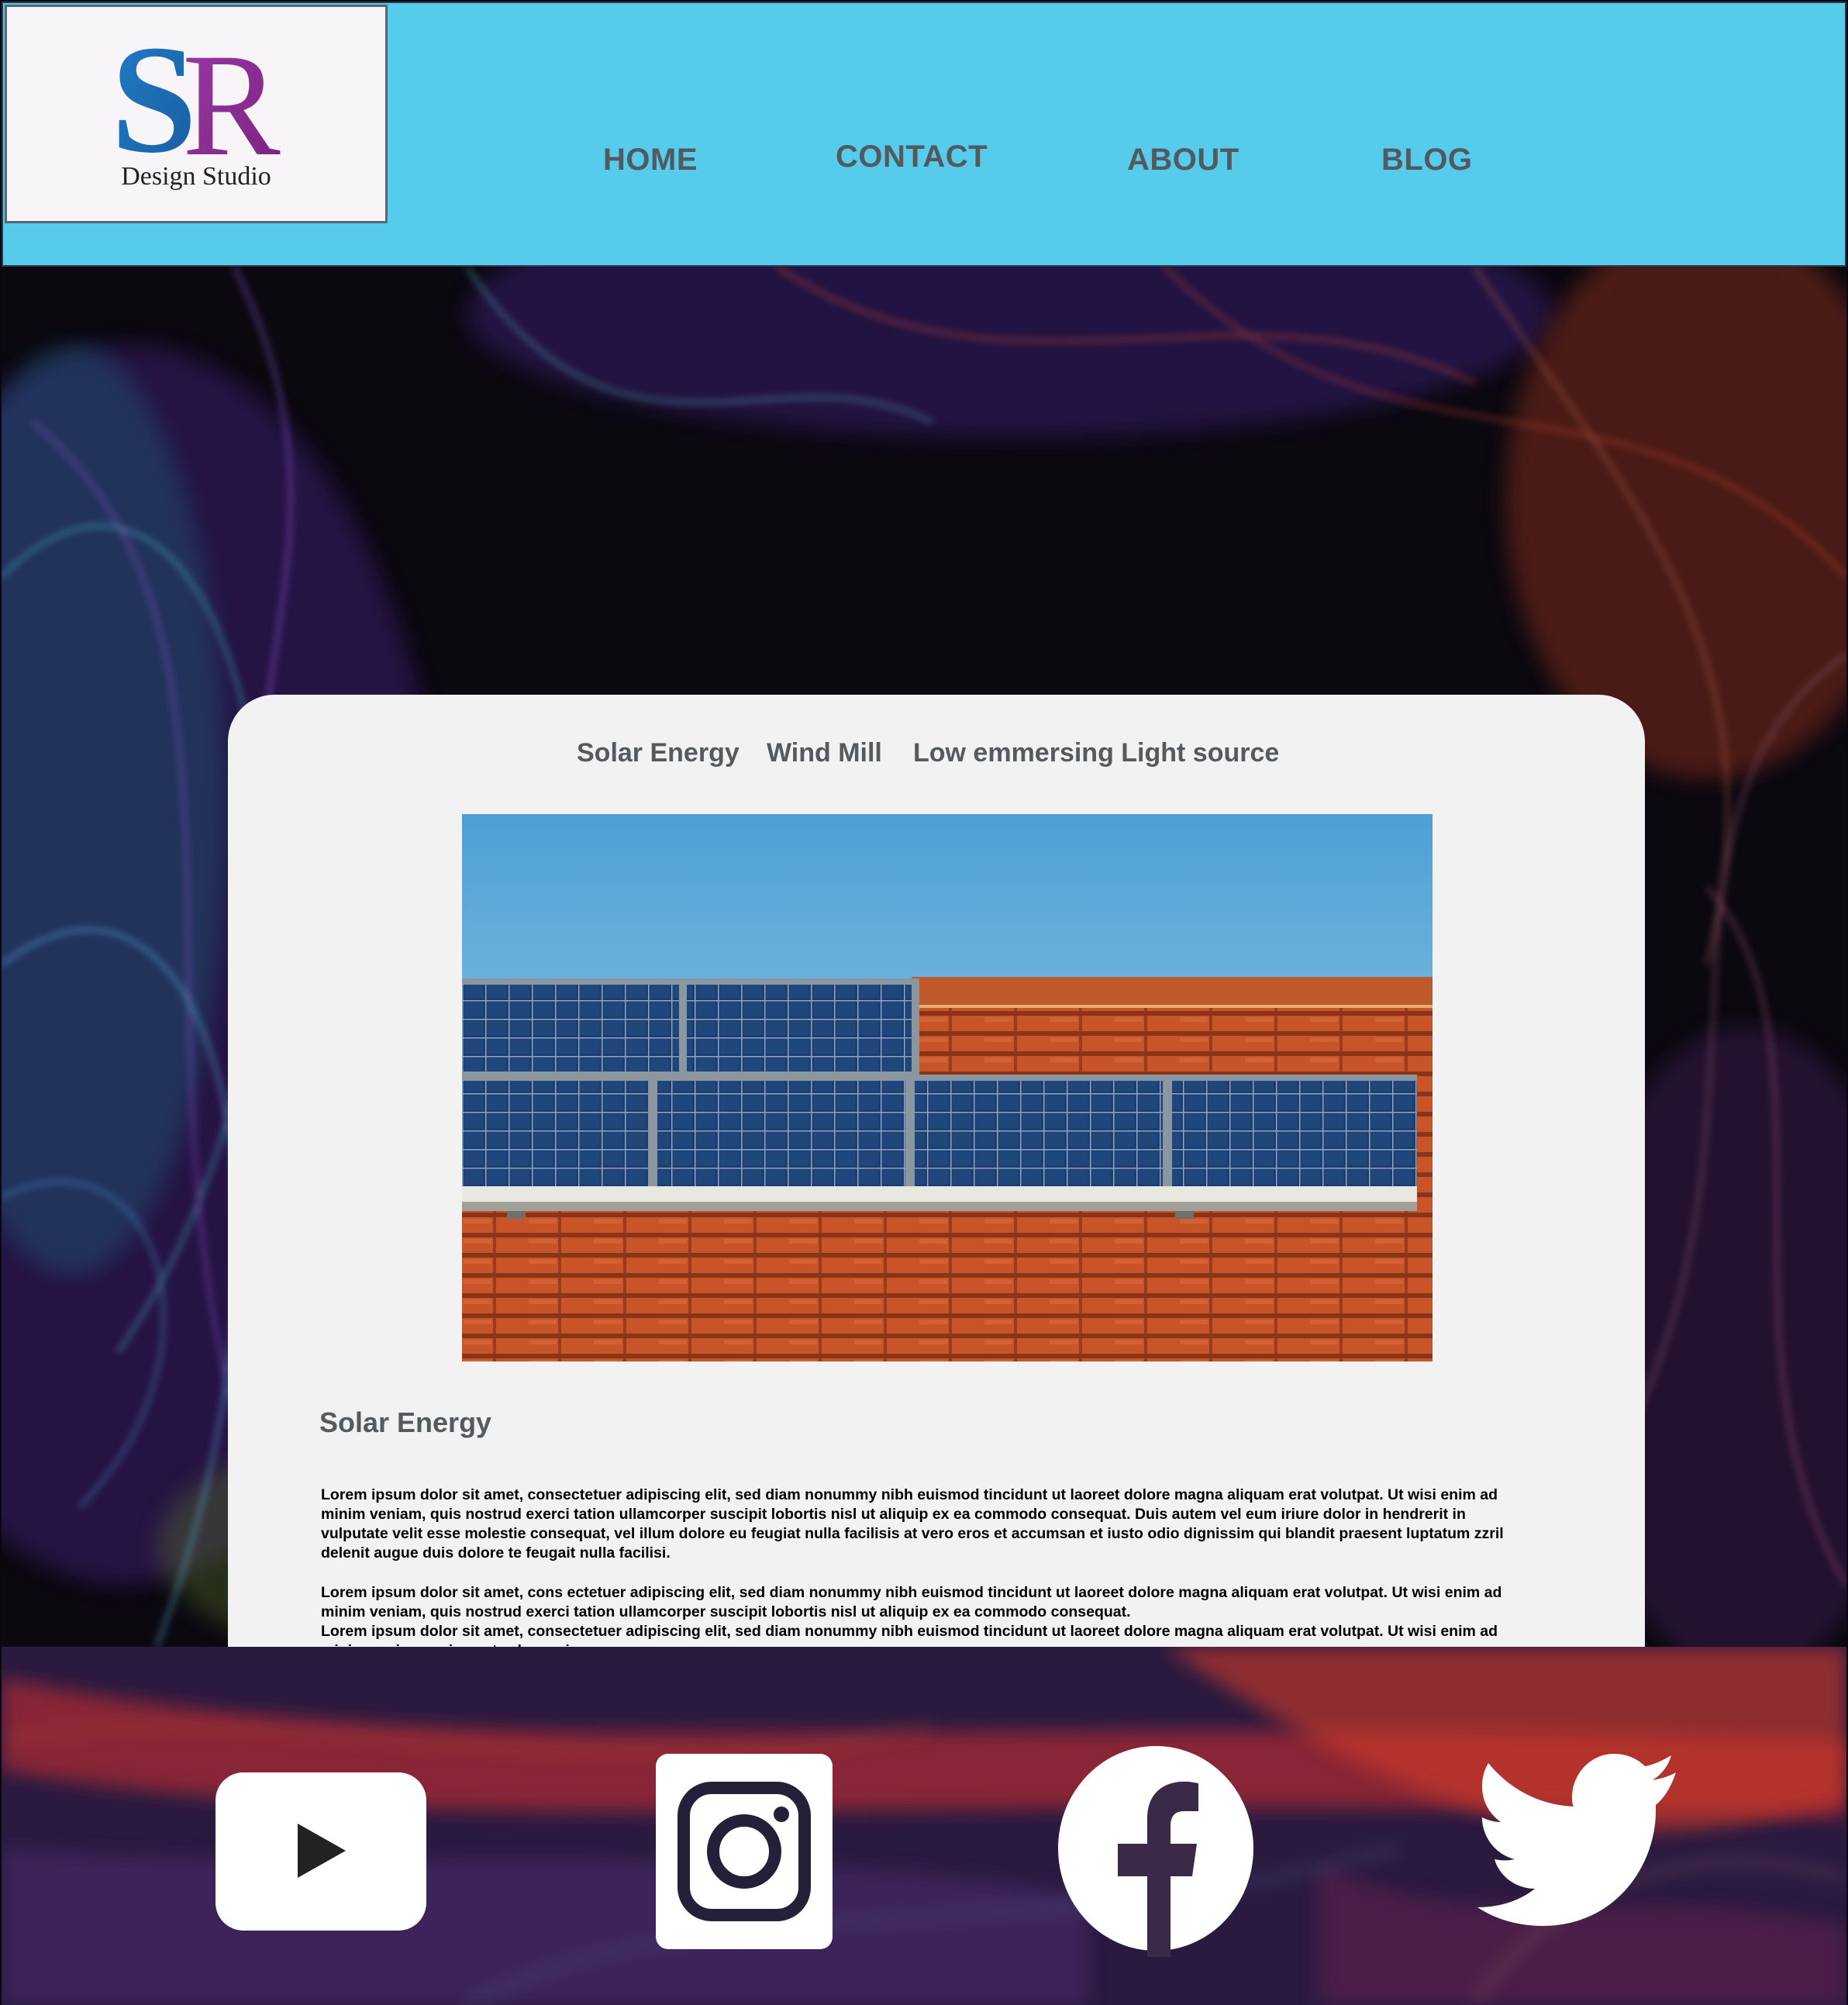 The image size is (1848, 2005). Describe the element at coordinates (1183, 160) in the screenshot. I see `nav-about: ABOUT` at that location.